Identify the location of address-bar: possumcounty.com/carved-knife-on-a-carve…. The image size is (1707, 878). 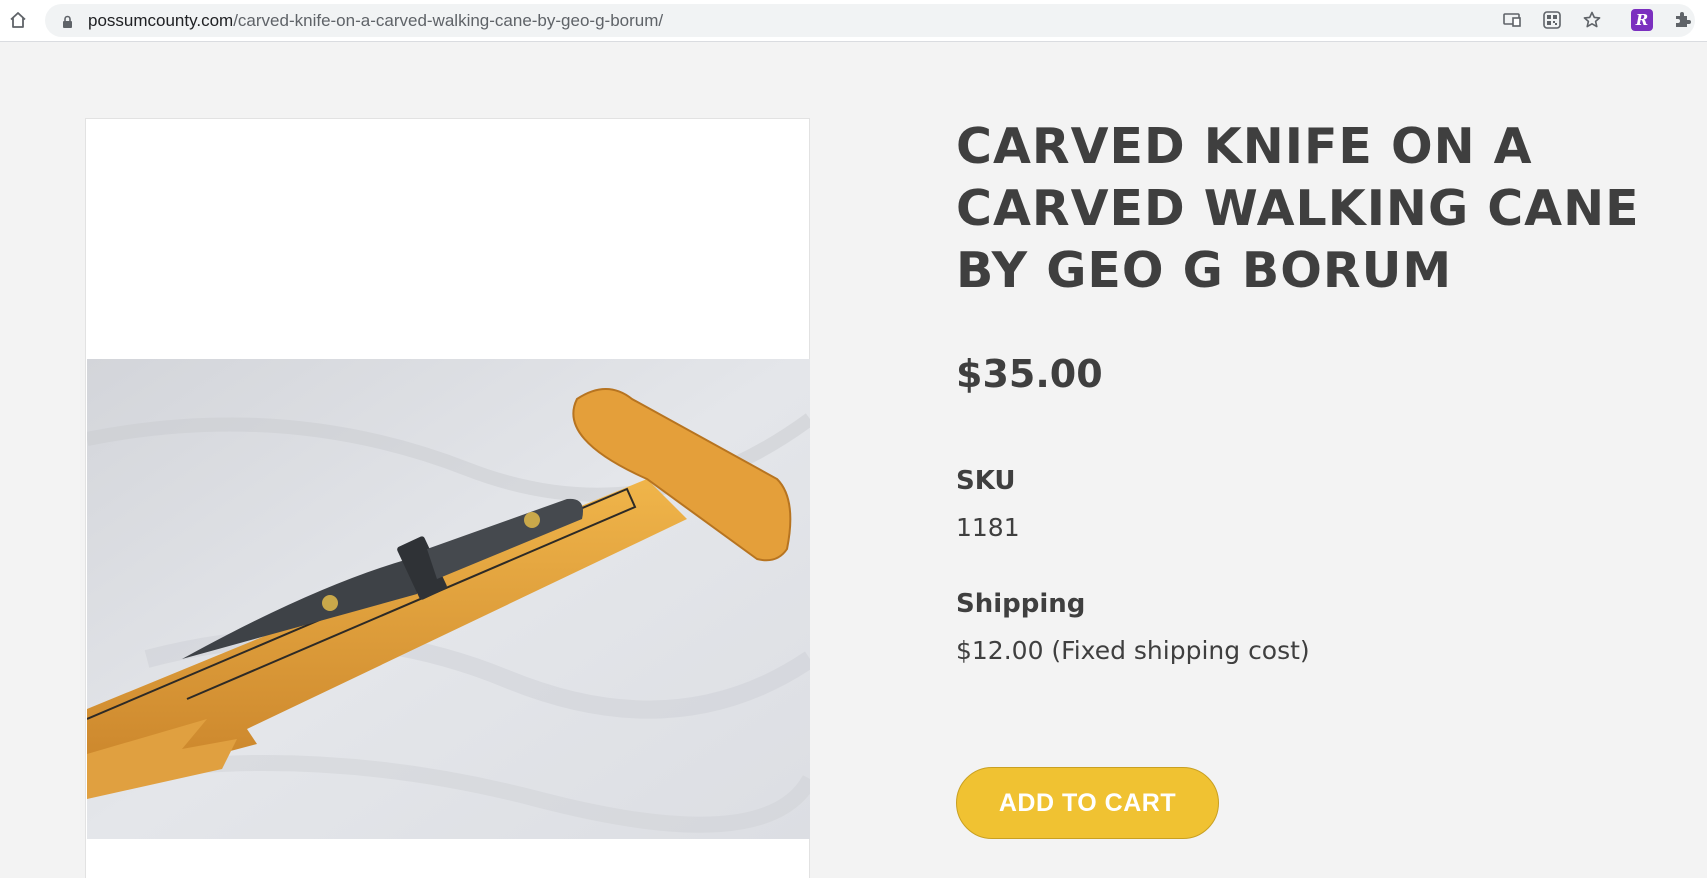
(870, 20).